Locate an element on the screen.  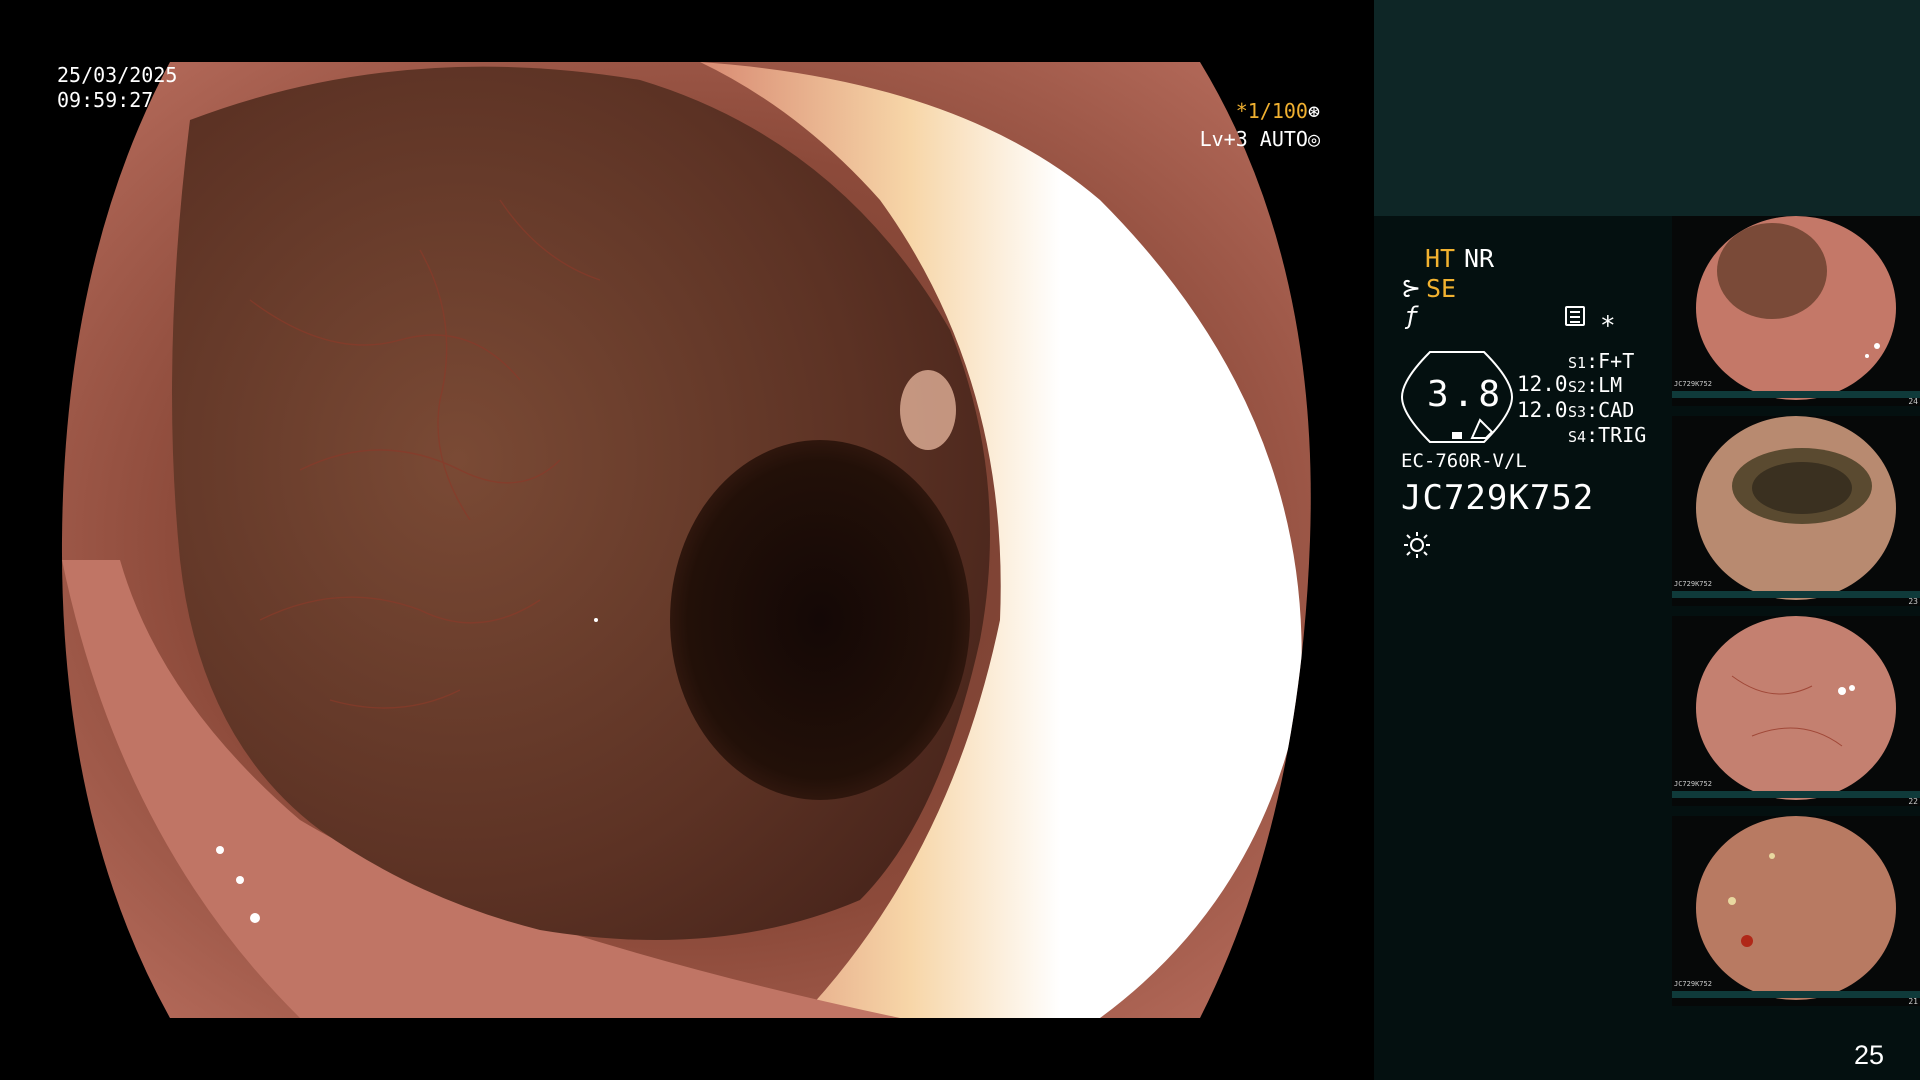
shutter-readout: *1/100⊛ is located at coordinates (1235, 111).